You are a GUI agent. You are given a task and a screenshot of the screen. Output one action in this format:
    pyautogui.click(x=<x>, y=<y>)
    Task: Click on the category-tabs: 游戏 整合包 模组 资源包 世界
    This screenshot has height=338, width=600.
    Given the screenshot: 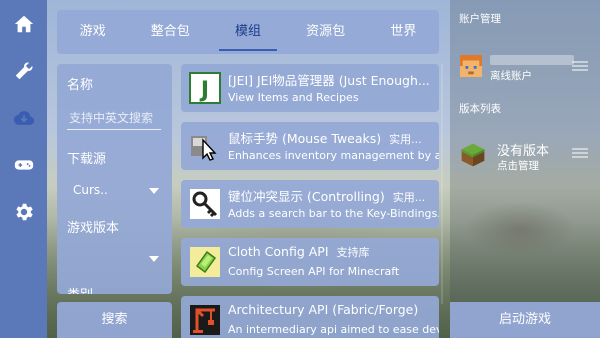 What is the action you would take?
    pyautogui.click(x=248, y=32)
    